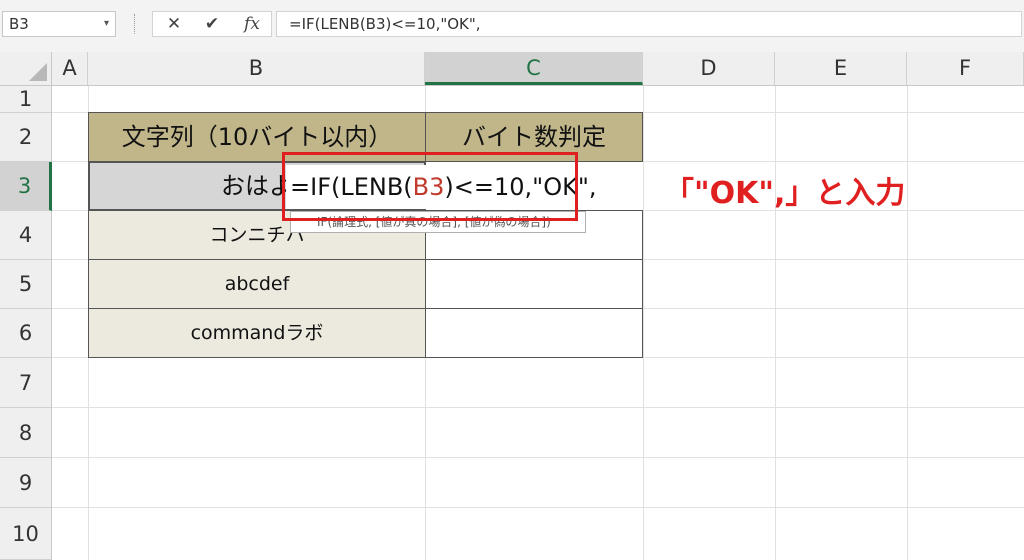 This screenshot has width=1024, height=560. Describe the element at coordinates (19, 24) in the screenshot. I see `name-box-value: B3` at that location.